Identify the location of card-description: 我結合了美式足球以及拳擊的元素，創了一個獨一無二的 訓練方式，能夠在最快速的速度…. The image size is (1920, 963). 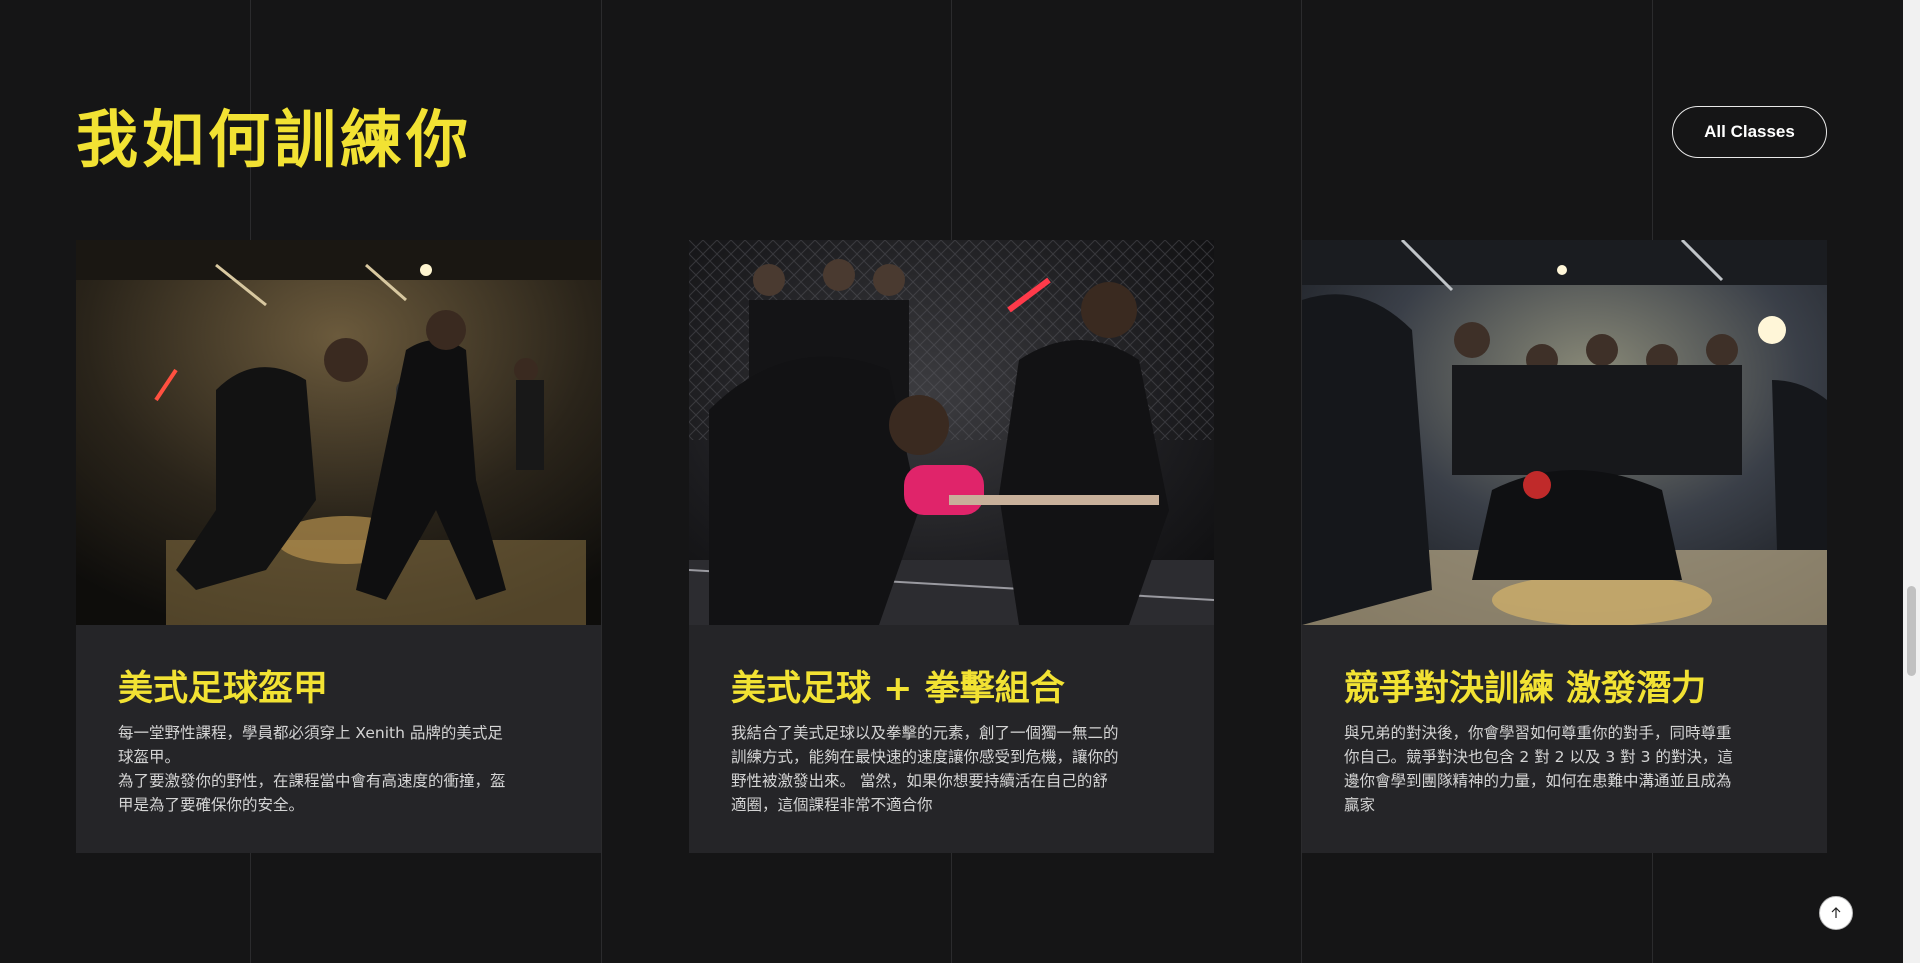
(951, 769).